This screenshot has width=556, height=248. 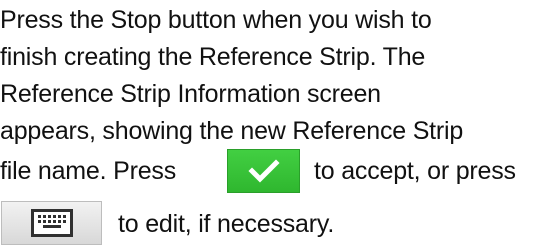 I want to click on instruction-line-1: Press the Stop button when you wish to, so click(x=216, y=20).